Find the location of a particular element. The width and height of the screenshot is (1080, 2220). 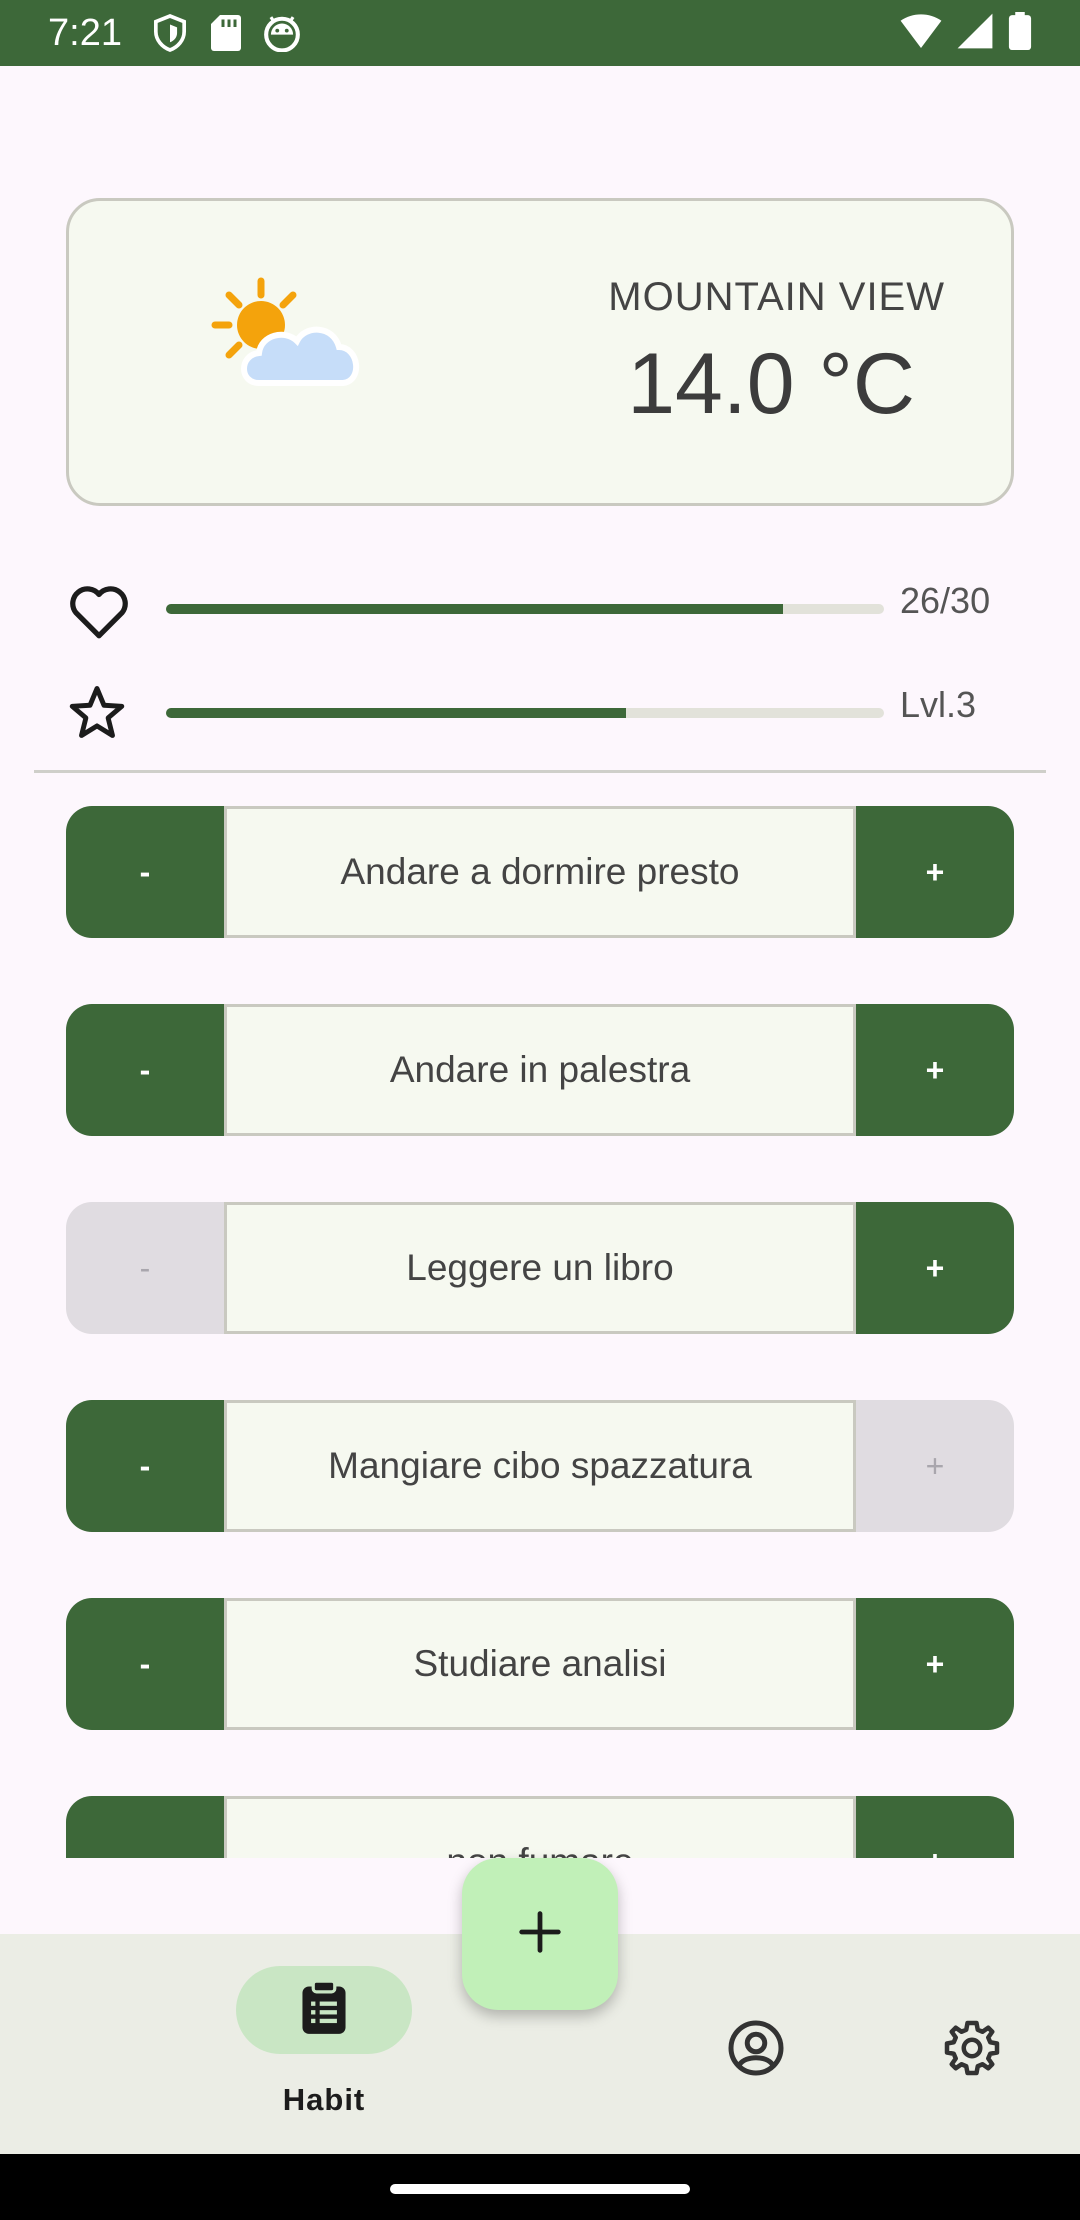

weather-card: MOUNTAIN VIEW 14.0 °C is located at coordinates (540, 352).